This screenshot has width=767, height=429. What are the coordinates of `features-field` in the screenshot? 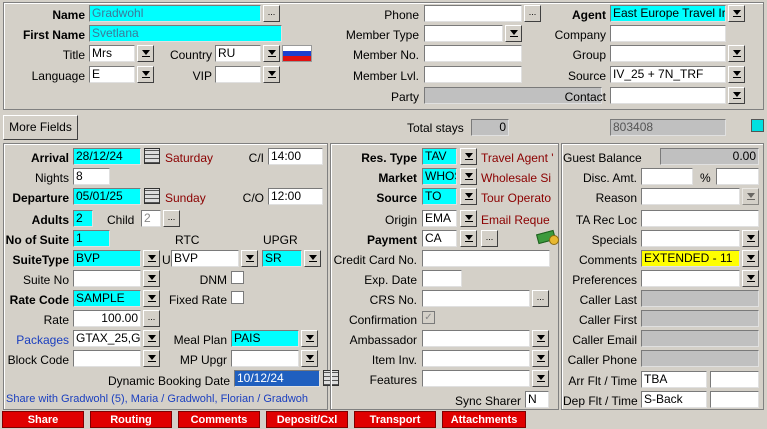 It's located at (476, 378).